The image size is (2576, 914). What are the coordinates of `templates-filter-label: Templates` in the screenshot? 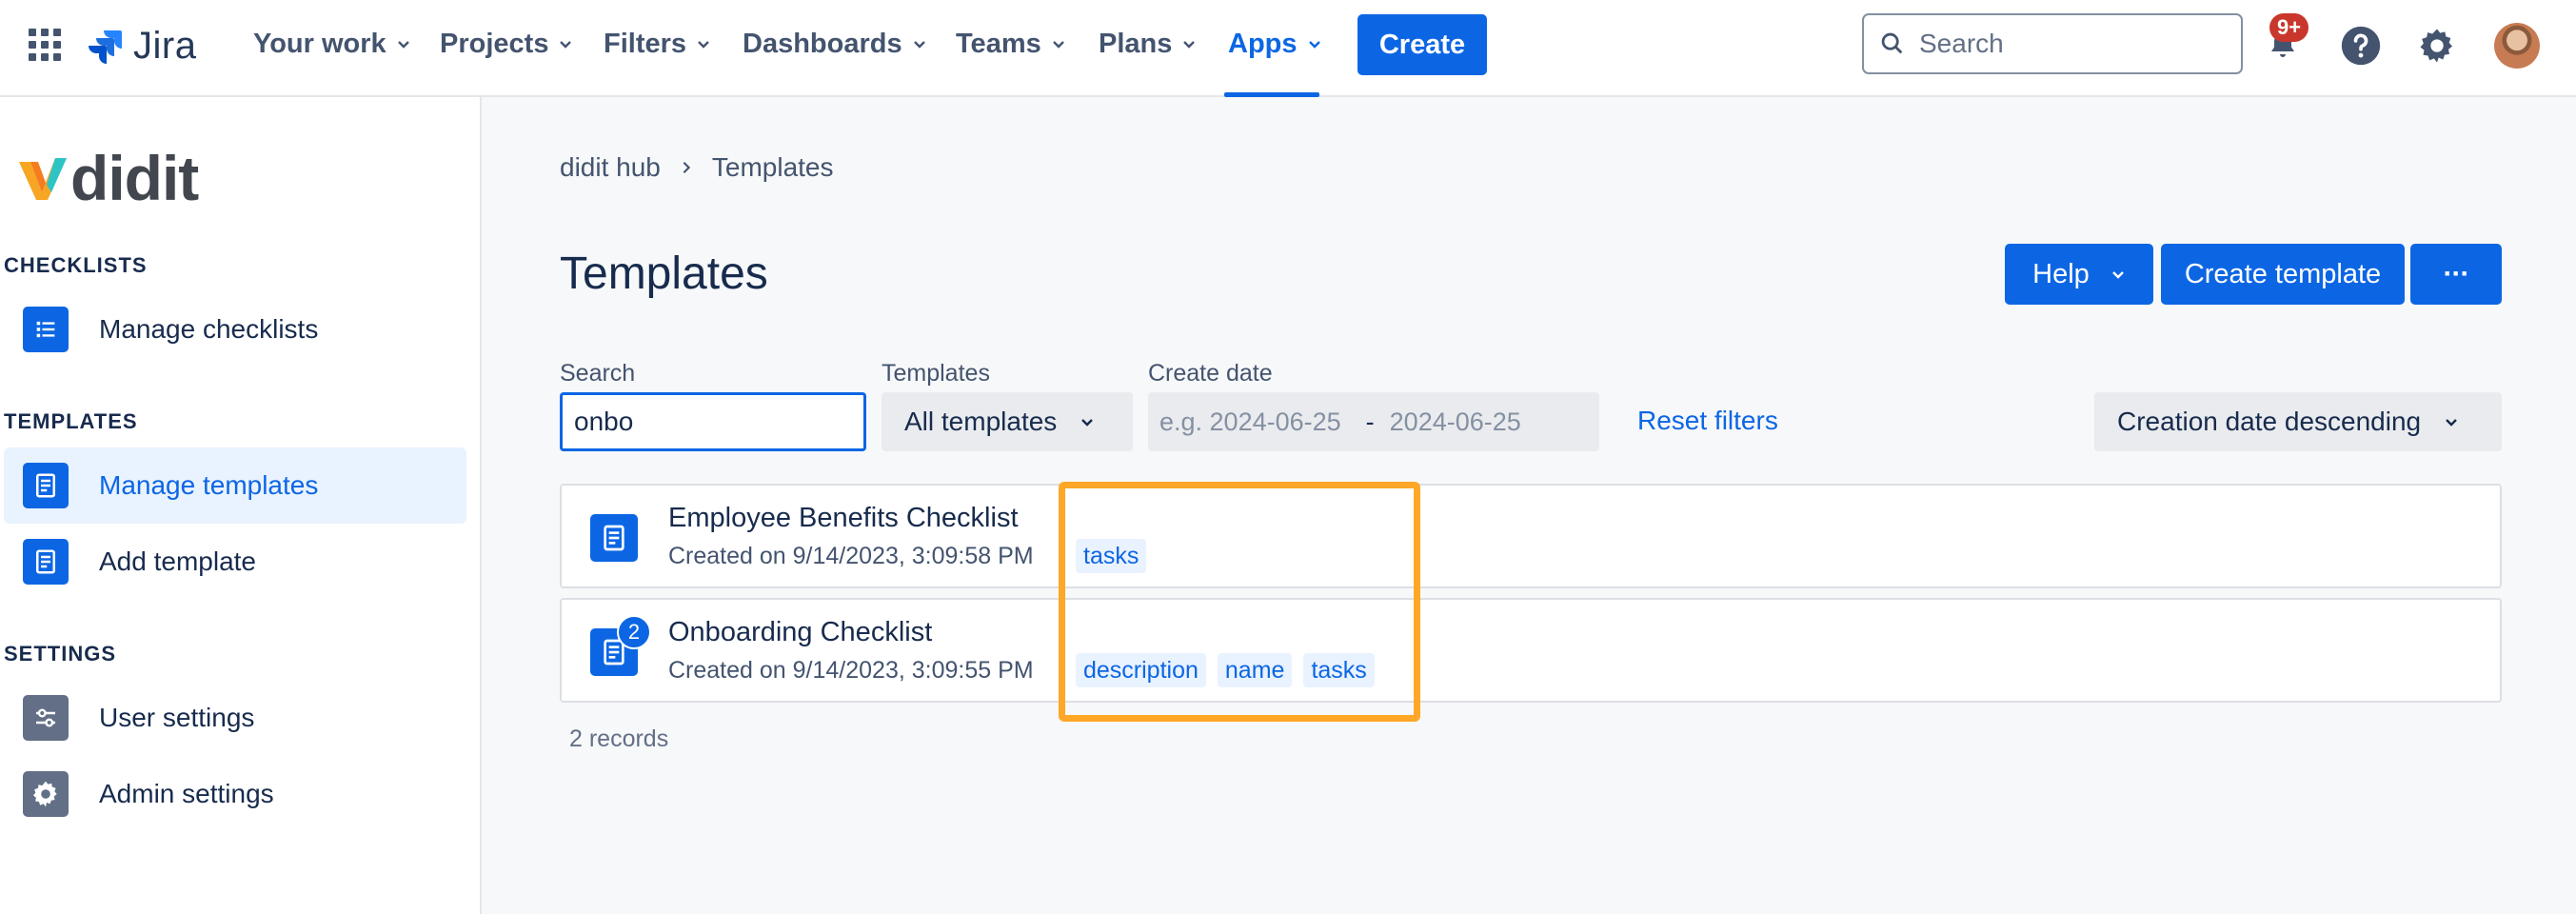 It's located at (936, 373).